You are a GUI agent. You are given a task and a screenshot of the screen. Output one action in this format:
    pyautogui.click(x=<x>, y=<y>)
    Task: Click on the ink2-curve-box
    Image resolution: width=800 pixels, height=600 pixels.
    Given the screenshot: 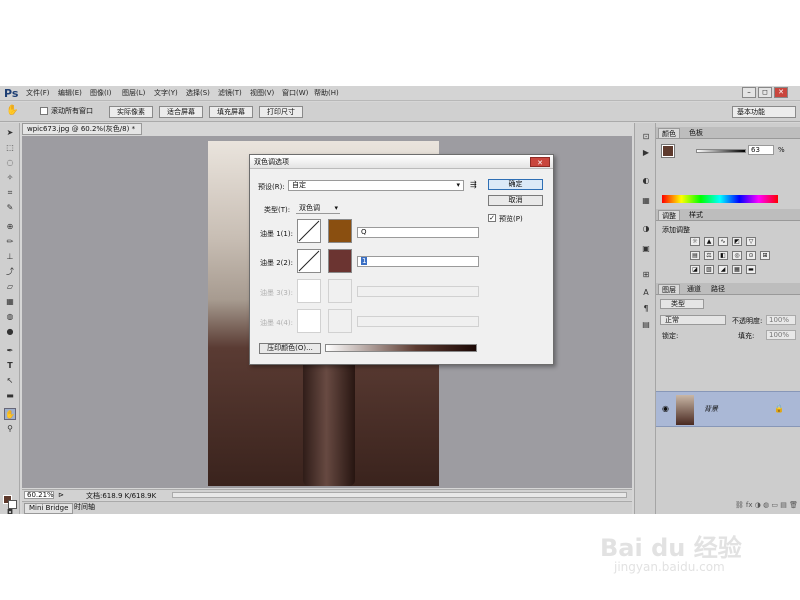 What is the action you would take?
    pyautogui.click(x=309, y=261)
    